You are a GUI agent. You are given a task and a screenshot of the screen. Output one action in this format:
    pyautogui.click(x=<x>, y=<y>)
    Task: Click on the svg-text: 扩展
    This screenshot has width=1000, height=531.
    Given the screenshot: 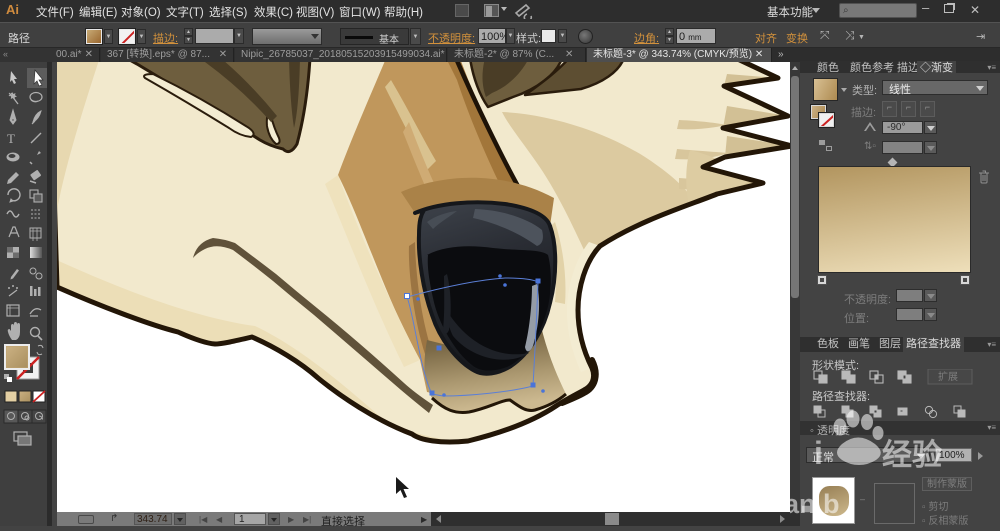 What is the action you would take?
    pyautogui.click(x=948, y=376)
    